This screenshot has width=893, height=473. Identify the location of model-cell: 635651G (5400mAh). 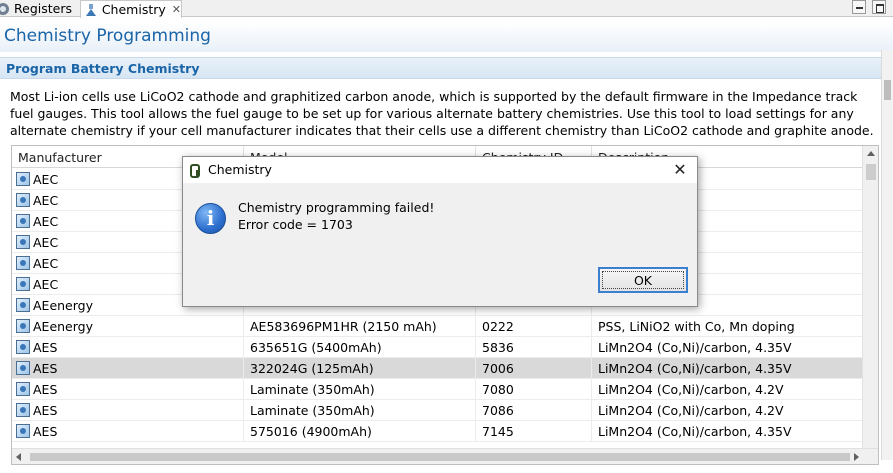
(360, 347).